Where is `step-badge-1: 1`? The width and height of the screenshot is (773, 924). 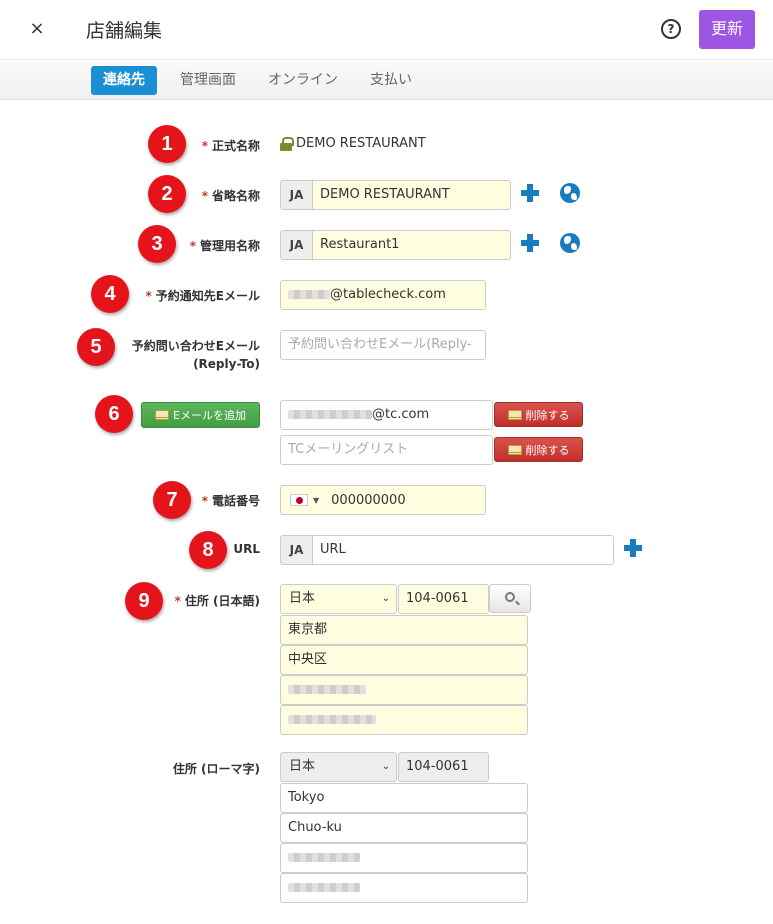
step-badge-1: 1 is located at coordinates (167, 144).